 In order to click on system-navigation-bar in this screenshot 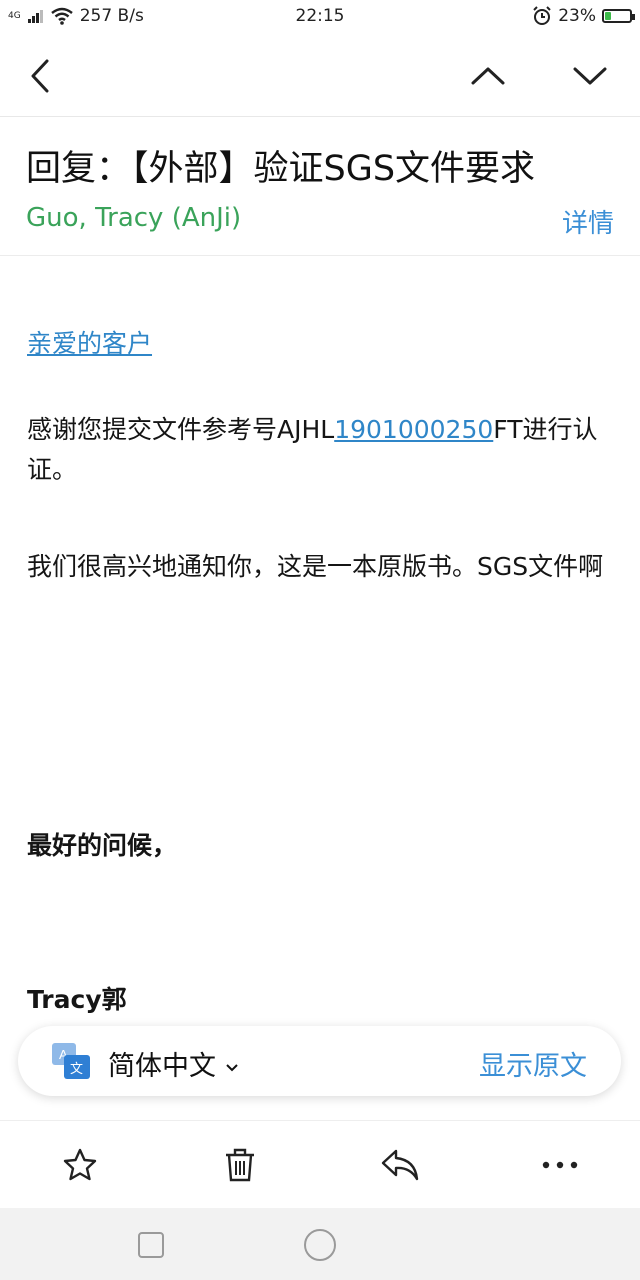, I will do `click(320, 1244)`.